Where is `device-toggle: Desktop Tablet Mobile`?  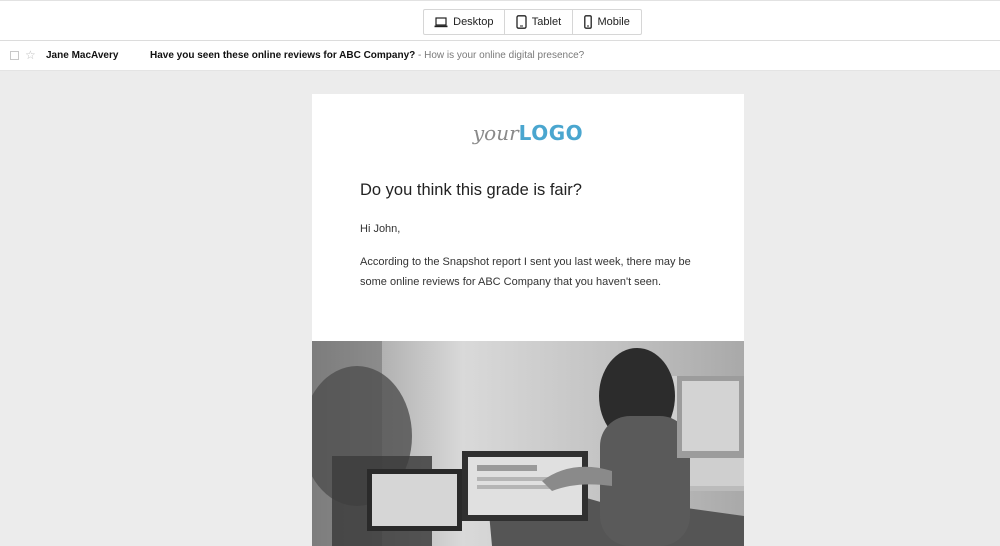 device-toggle: Desktop Tablet Mobile is located at coordinates (532, 22).